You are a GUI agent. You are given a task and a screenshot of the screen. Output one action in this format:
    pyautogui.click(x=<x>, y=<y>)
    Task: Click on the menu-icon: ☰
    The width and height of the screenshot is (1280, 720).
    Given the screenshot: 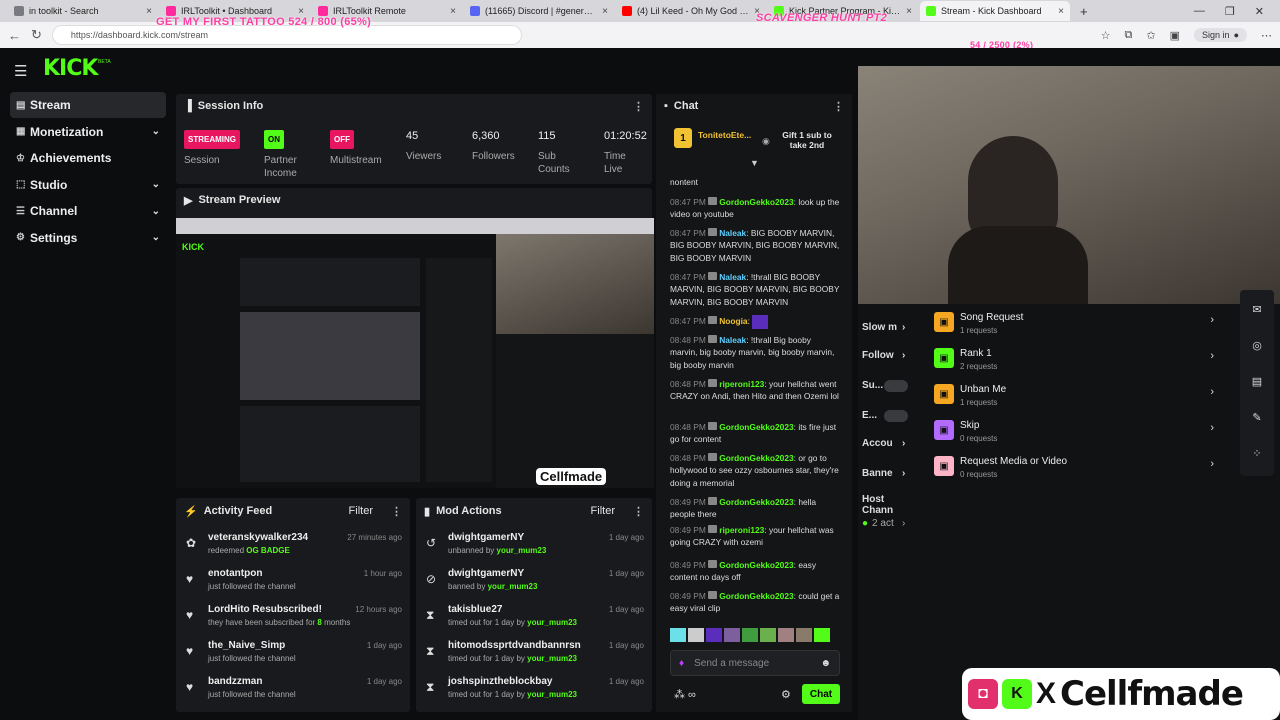 What is the action you would take?
    pyautogui.click(x=20, y=71)
    